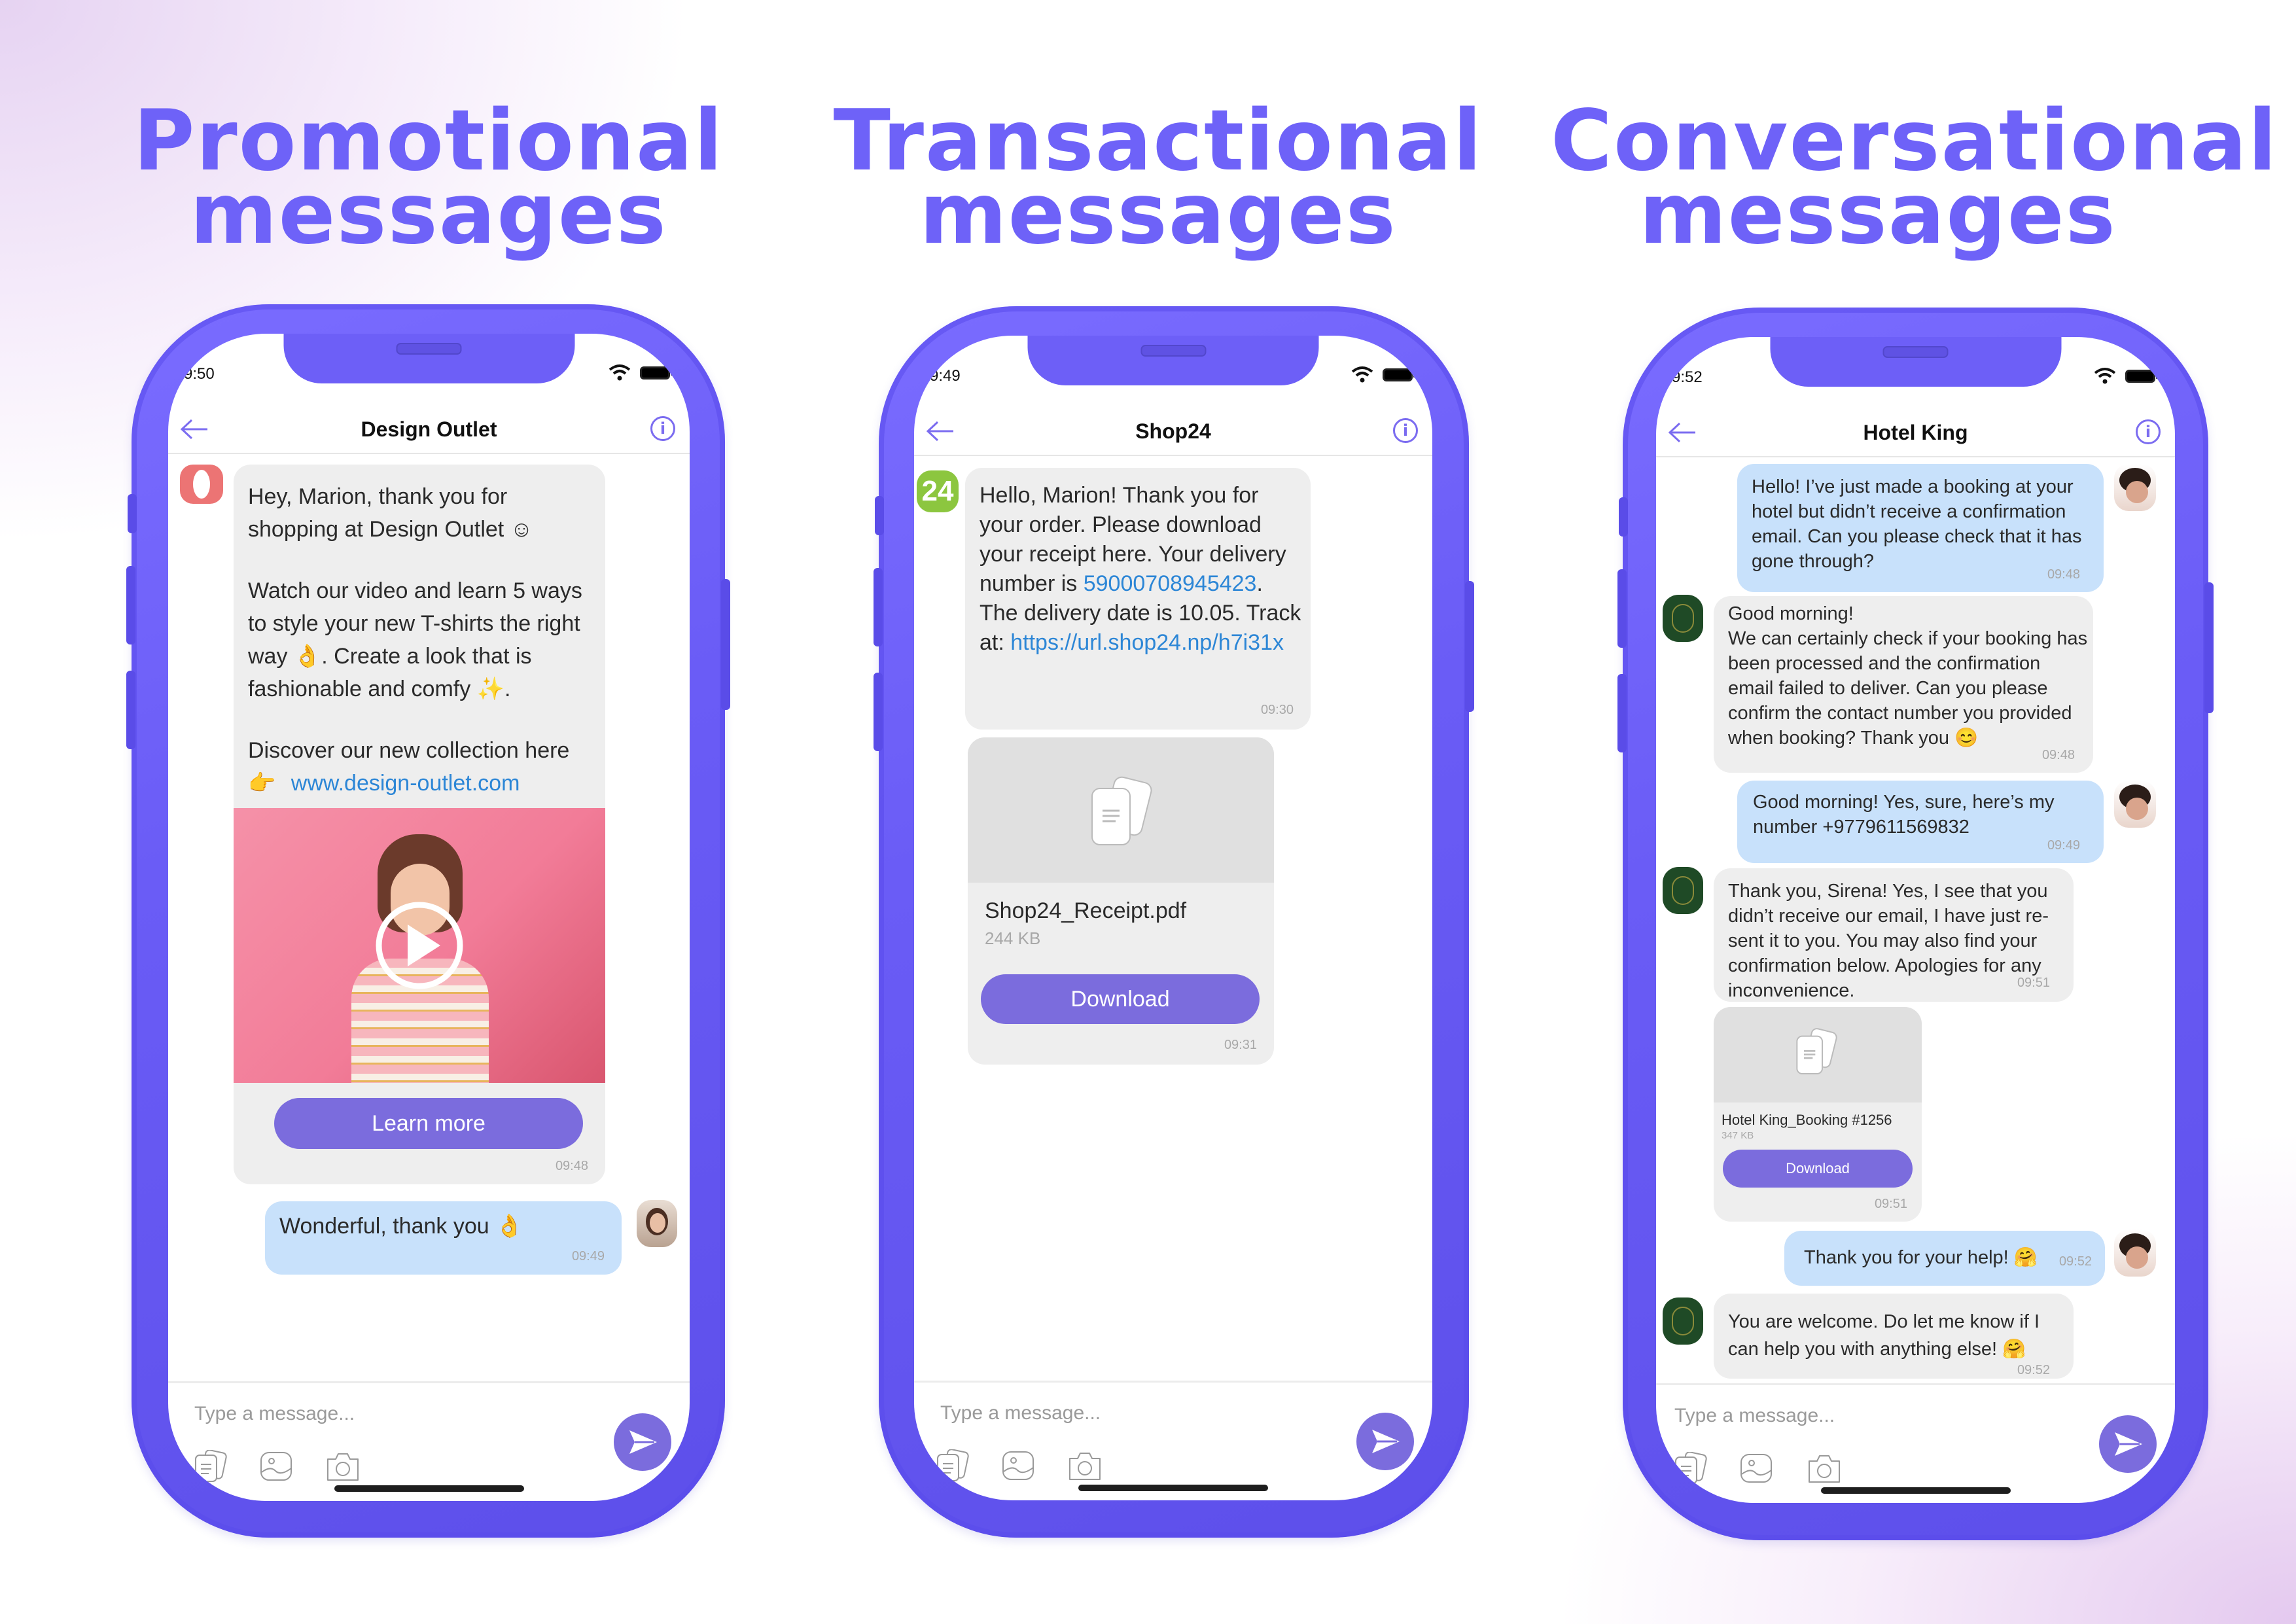 The width and height of the screenshot is (2296, 1624). I want to click on send-icon, so click(1386, 1441).